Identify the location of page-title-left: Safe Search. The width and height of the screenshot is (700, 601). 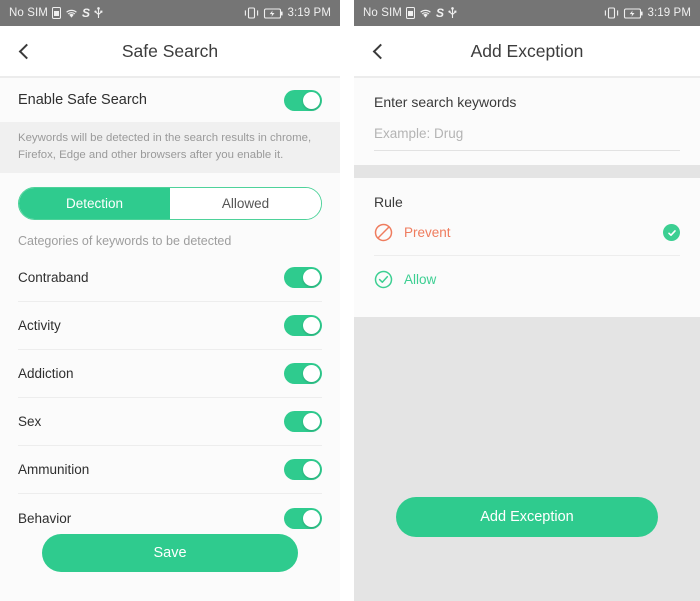
(170, 50).